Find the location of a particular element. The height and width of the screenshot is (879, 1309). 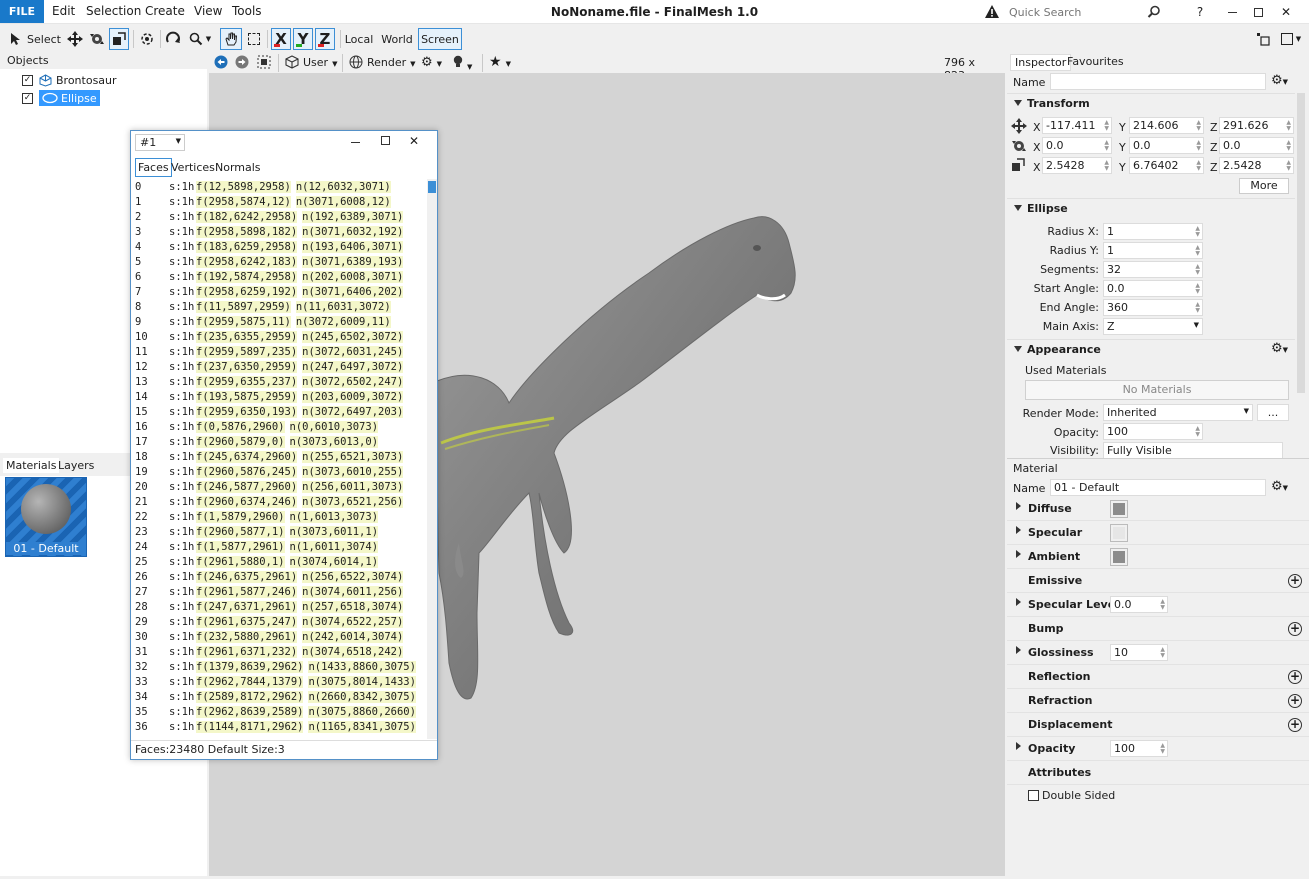

material-property-row: Reflection + is located at coordinates (1158, 677).